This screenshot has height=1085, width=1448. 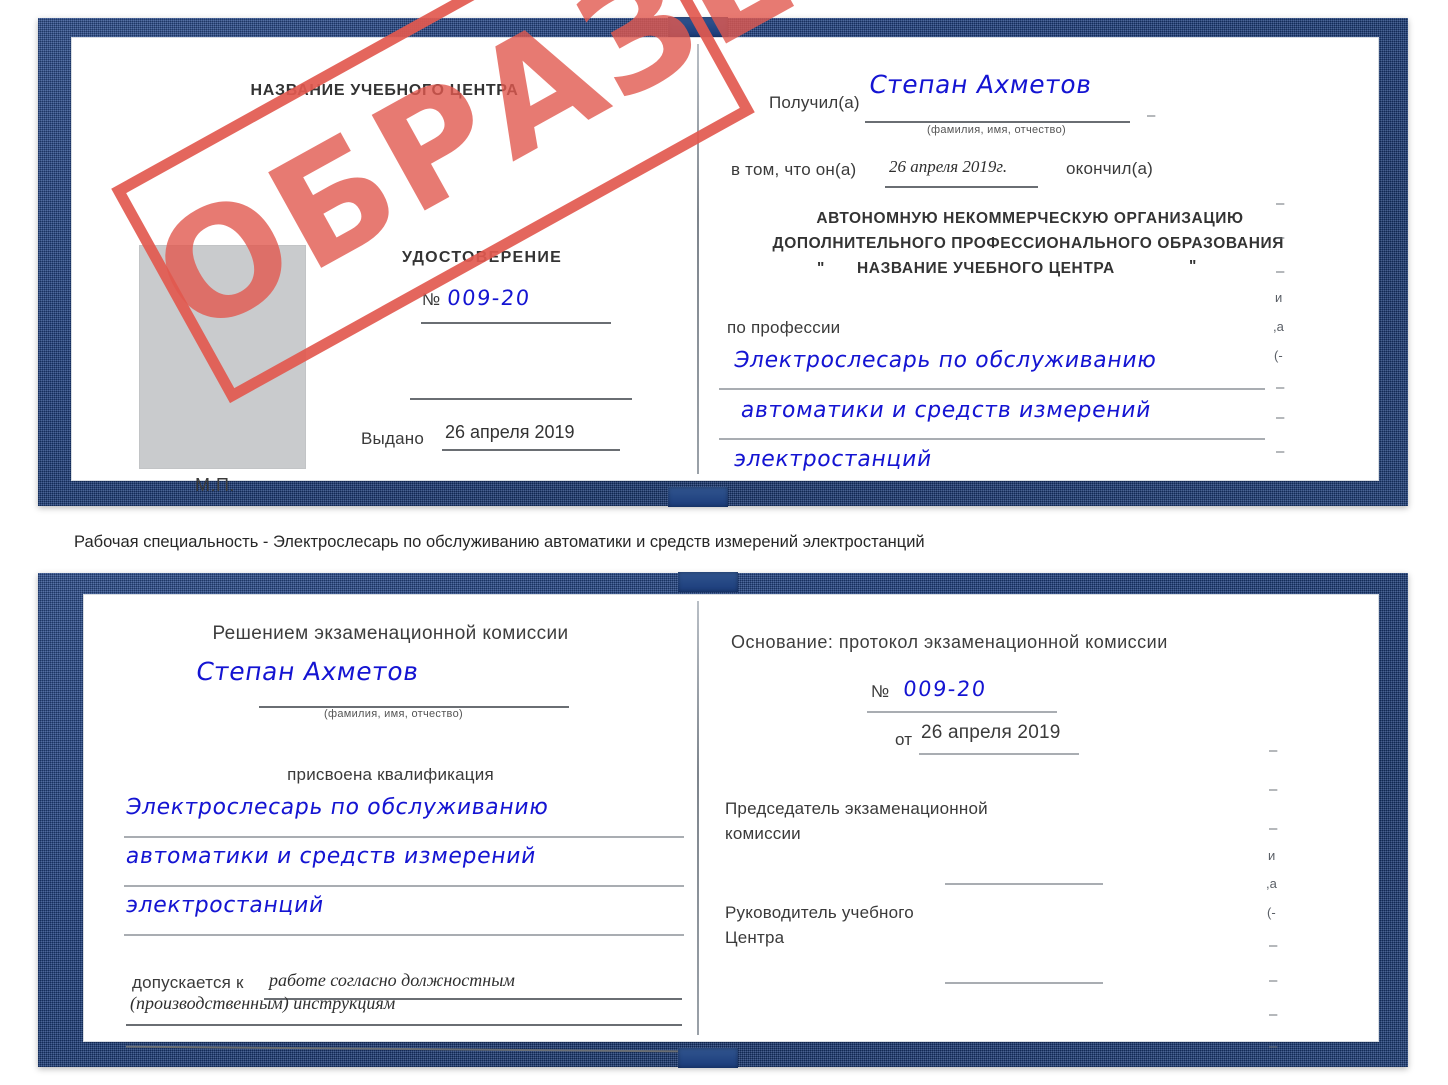 What do you see at coordinates (948, 166) in the screenshot?
I see `completion-date: 26 апреля 2019г.` at bounding box center [948, 166].